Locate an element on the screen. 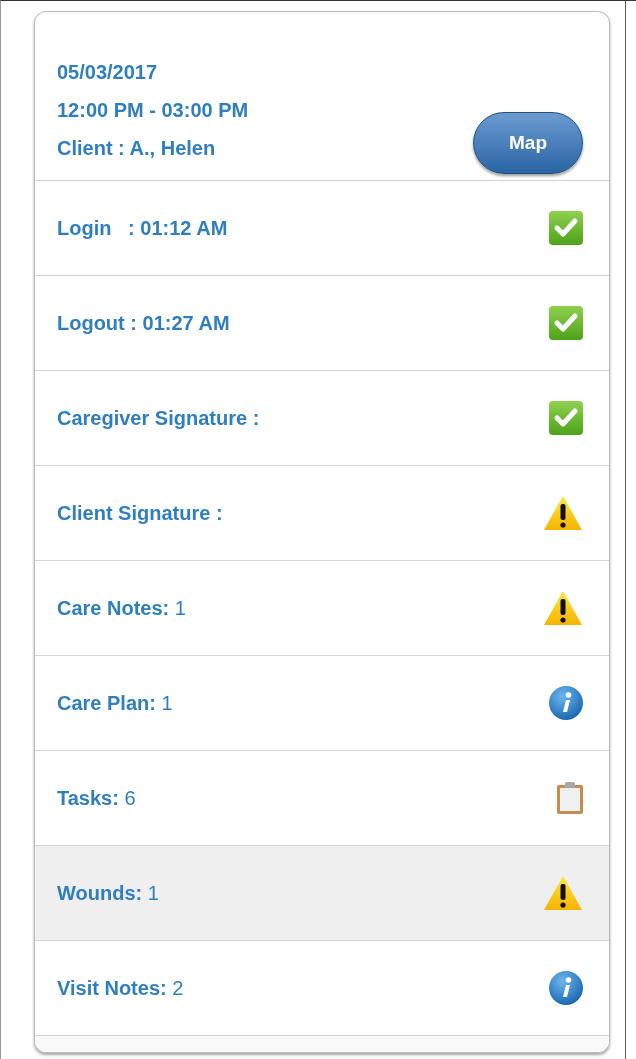 This screenshot has height=1059, width=636. clipboard-icon is located at coordinates (570, 798).